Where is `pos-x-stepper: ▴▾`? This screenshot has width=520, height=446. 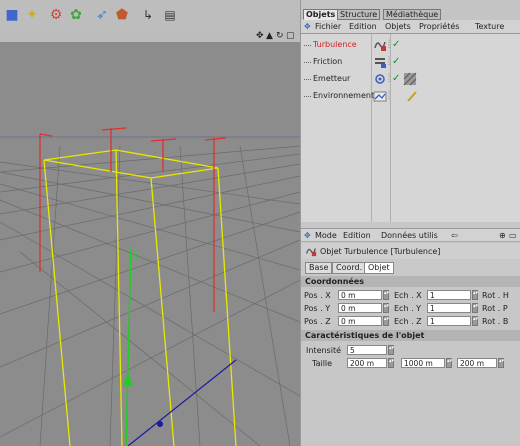 pos-x-stepper: ▴▾ is located at coordinates (386, 295).